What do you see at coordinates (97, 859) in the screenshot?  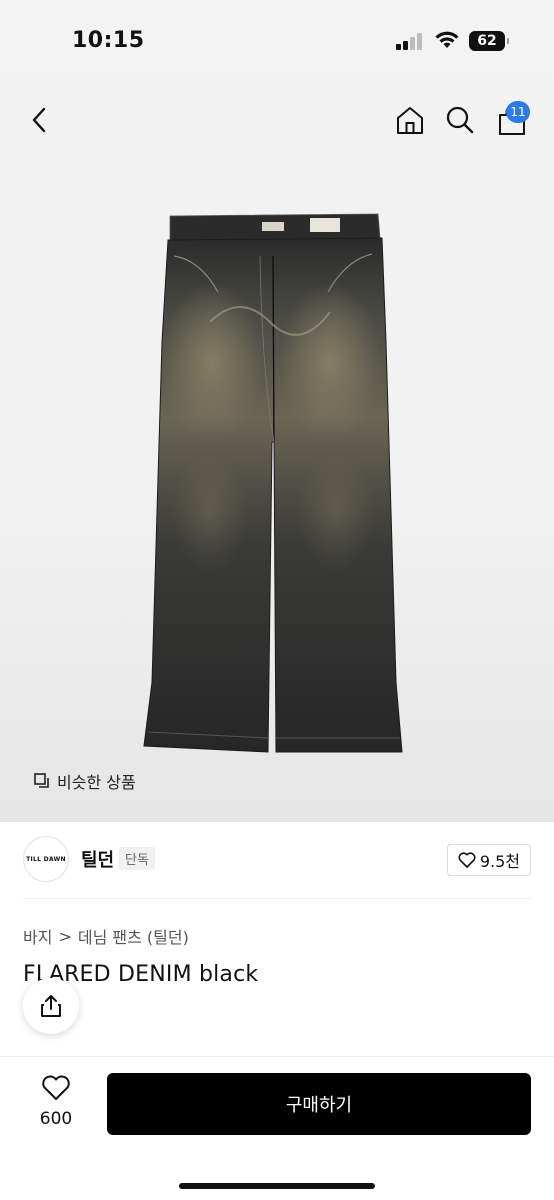 I see `brand-name: 틸던` at bounding box center [97, 859].